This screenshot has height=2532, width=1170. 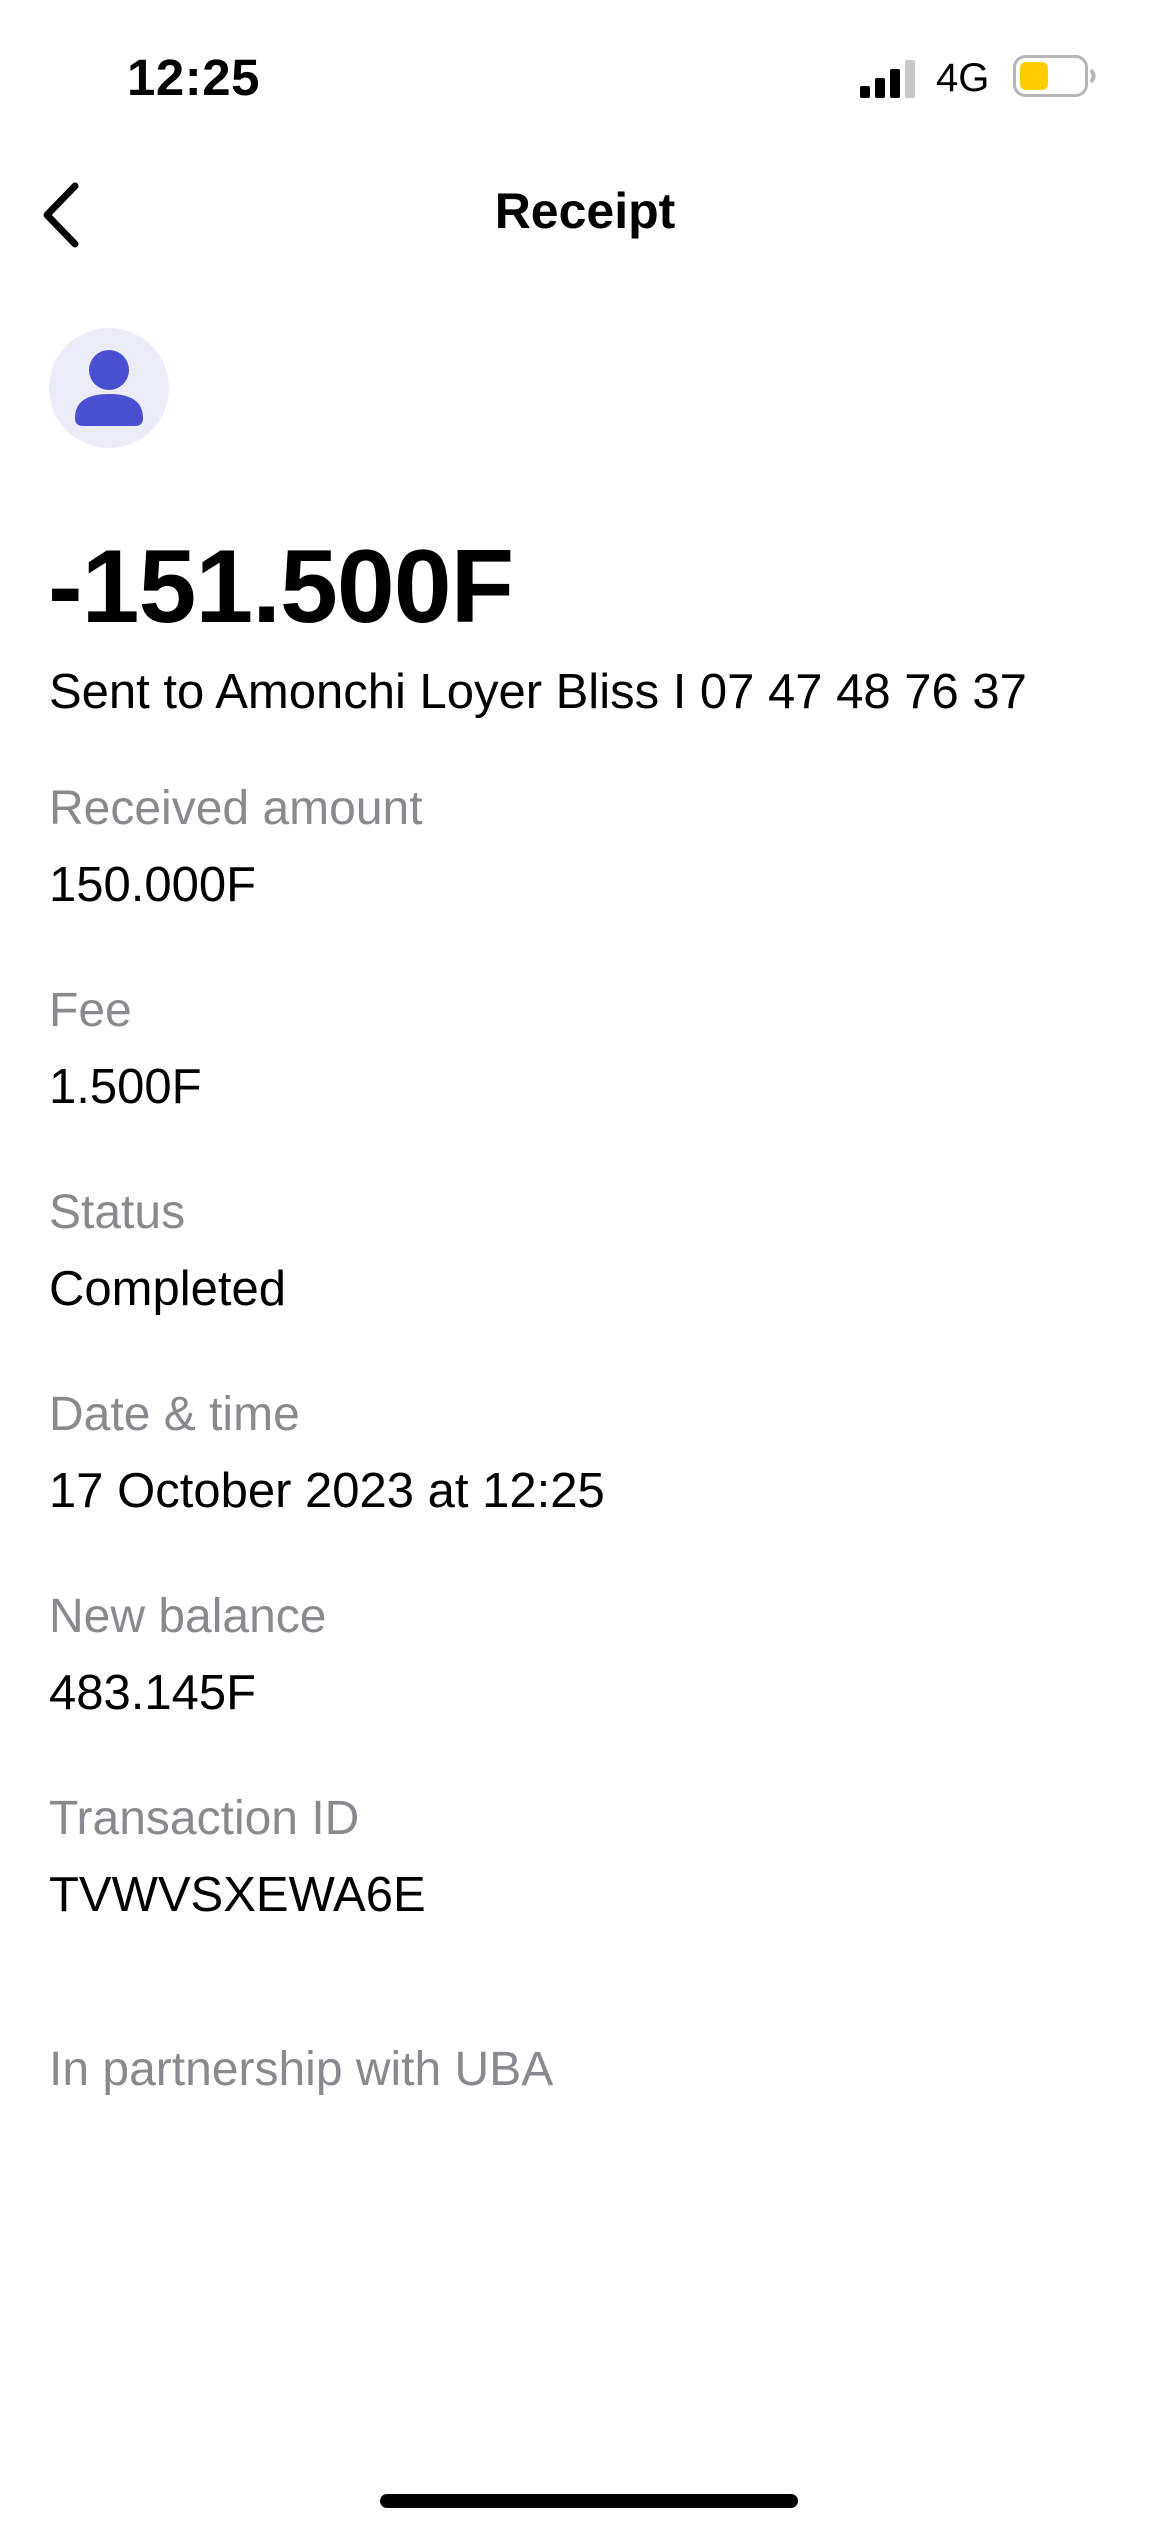 What do you see at coordinates (125, 1087) in the screenshot?
I see `detail-value: 1.500F` at bounding box center [125, 1087].